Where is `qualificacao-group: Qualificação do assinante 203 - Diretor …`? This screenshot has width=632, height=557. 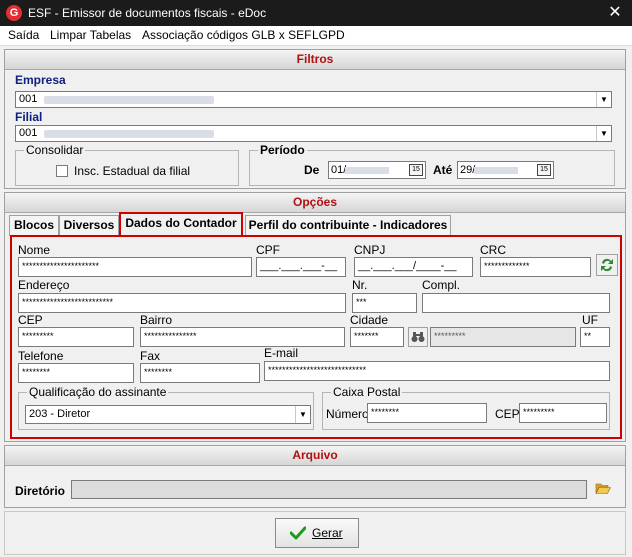
qualificacao-group: Qualificação do assinante 203 - Diretor … is located at coordinates (166, 407).